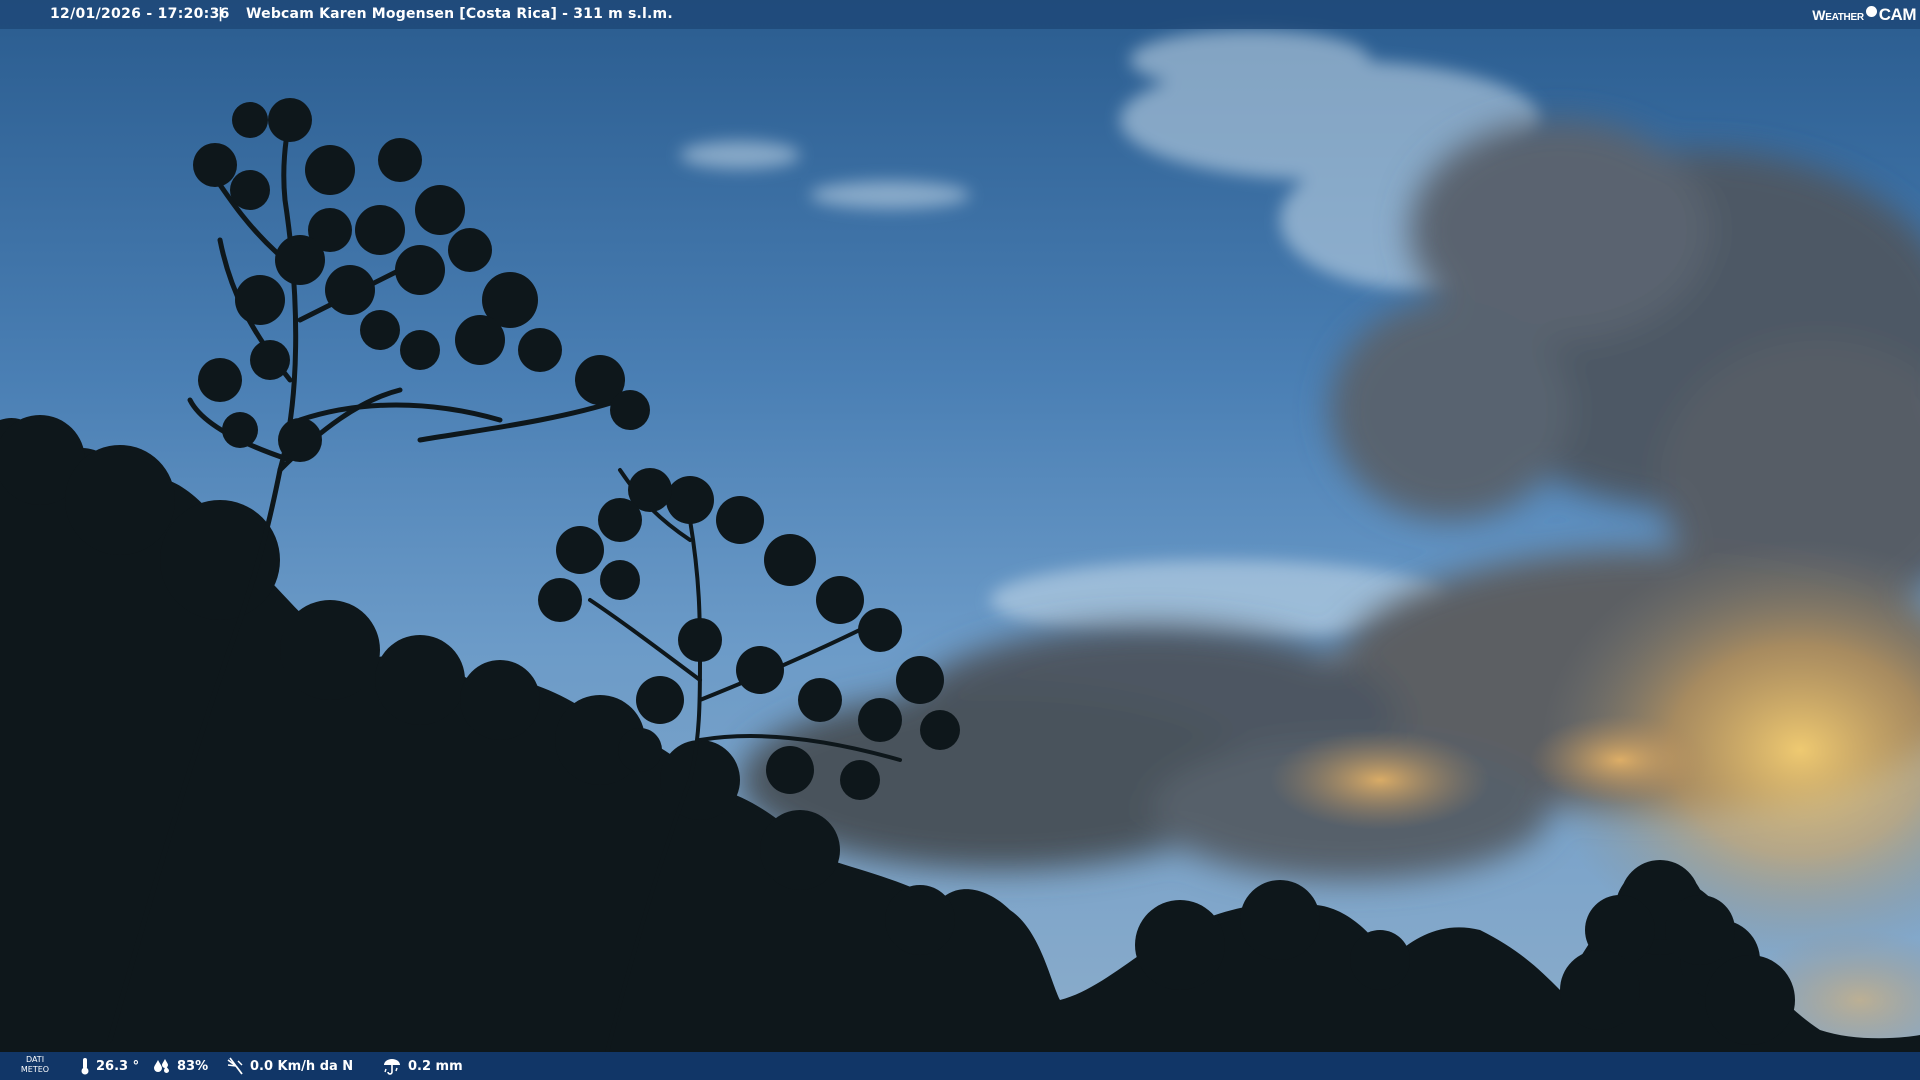 The height and width of the screenshot is (1080, 1920). Describe the element at coordinates (35, 1059) in the screenshot. I see `dati-line-1: DATI` at that location.